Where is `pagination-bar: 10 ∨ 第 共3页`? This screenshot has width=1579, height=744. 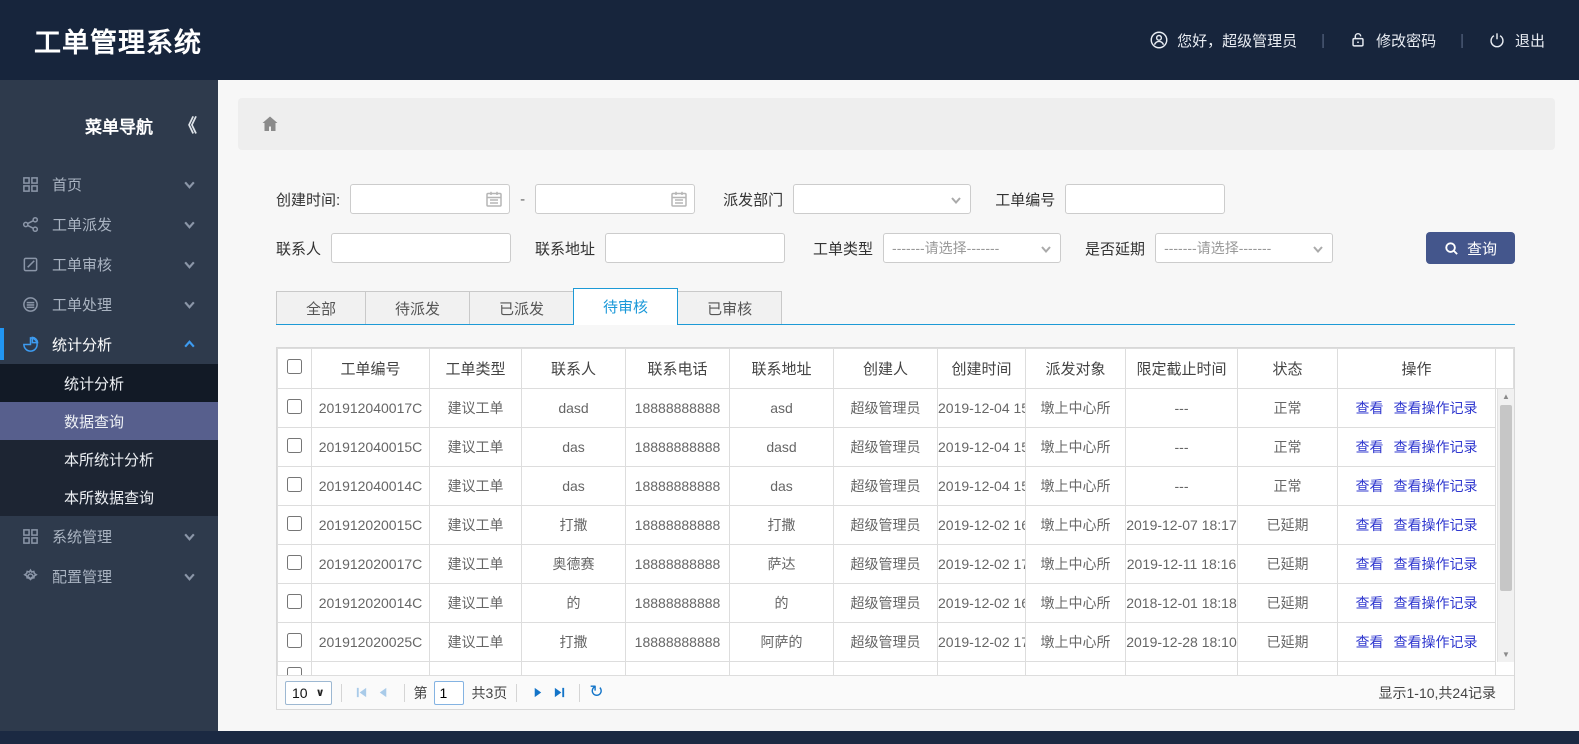
pagination-bar: 10 ∨ 第 共3页 is located at coordinates (895, 692).